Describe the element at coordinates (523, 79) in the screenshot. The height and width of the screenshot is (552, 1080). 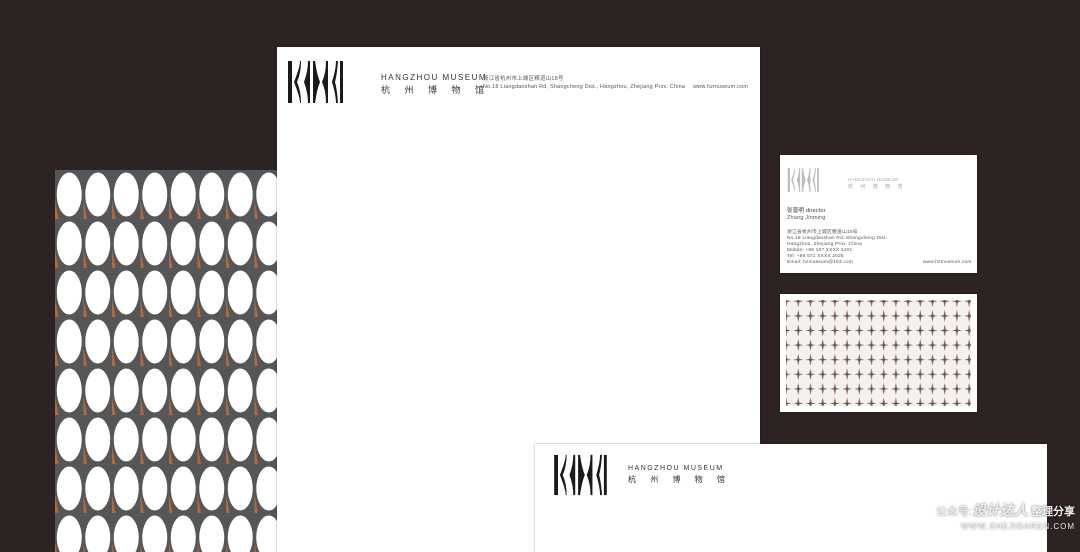
I see `address-cn: 浙江省杭州市上城区粮道山18号` at that location.